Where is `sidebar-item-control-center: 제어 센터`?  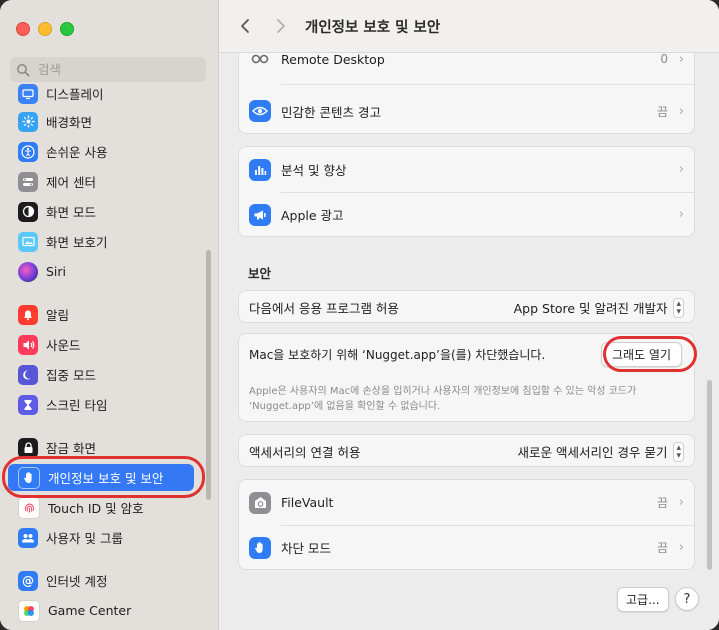
sidebar-item-control-center: 제어 센터 is located at coordinates (101, 181).